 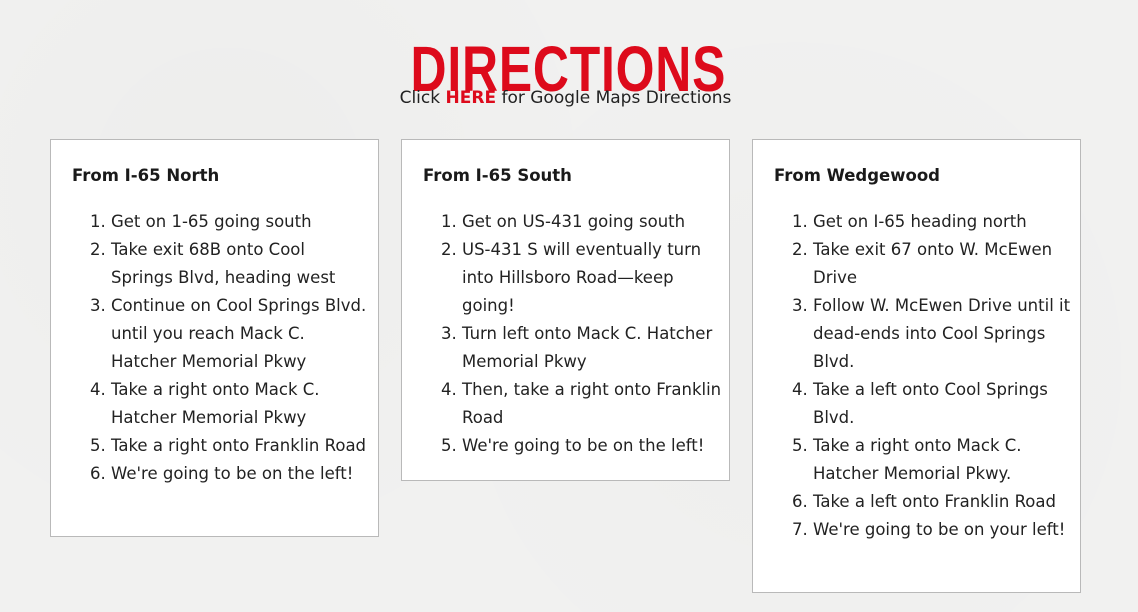 What do you see at coordinates (944, 404) in the screenshot?
I see `direction-step: Take a left onto Cool Springs Blvd.` at bounding box center [944, 404].